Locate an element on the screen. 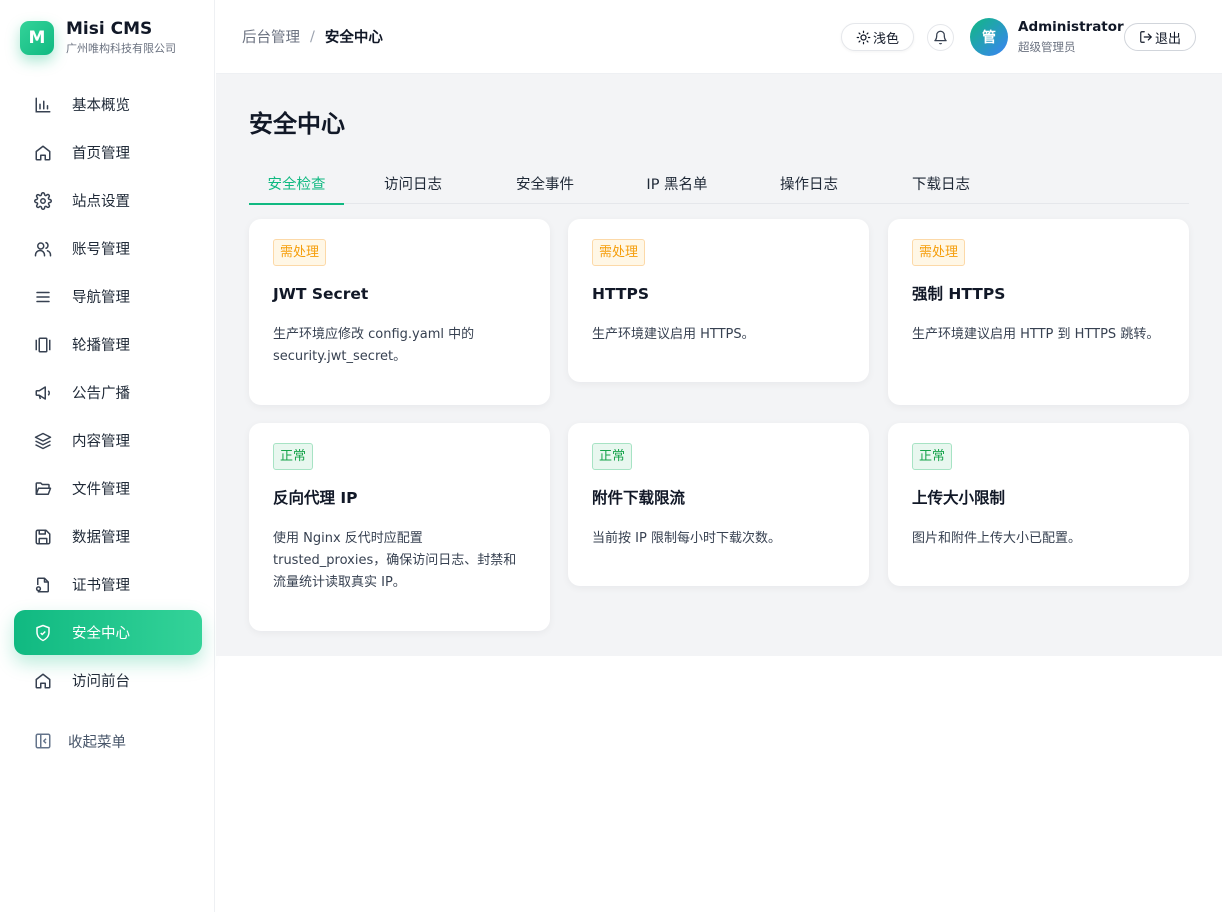 The width and height of the screenshot is (1222, 912). card-description: 图片和附件上传大小已配置。 is located at coordinates (997, 538).